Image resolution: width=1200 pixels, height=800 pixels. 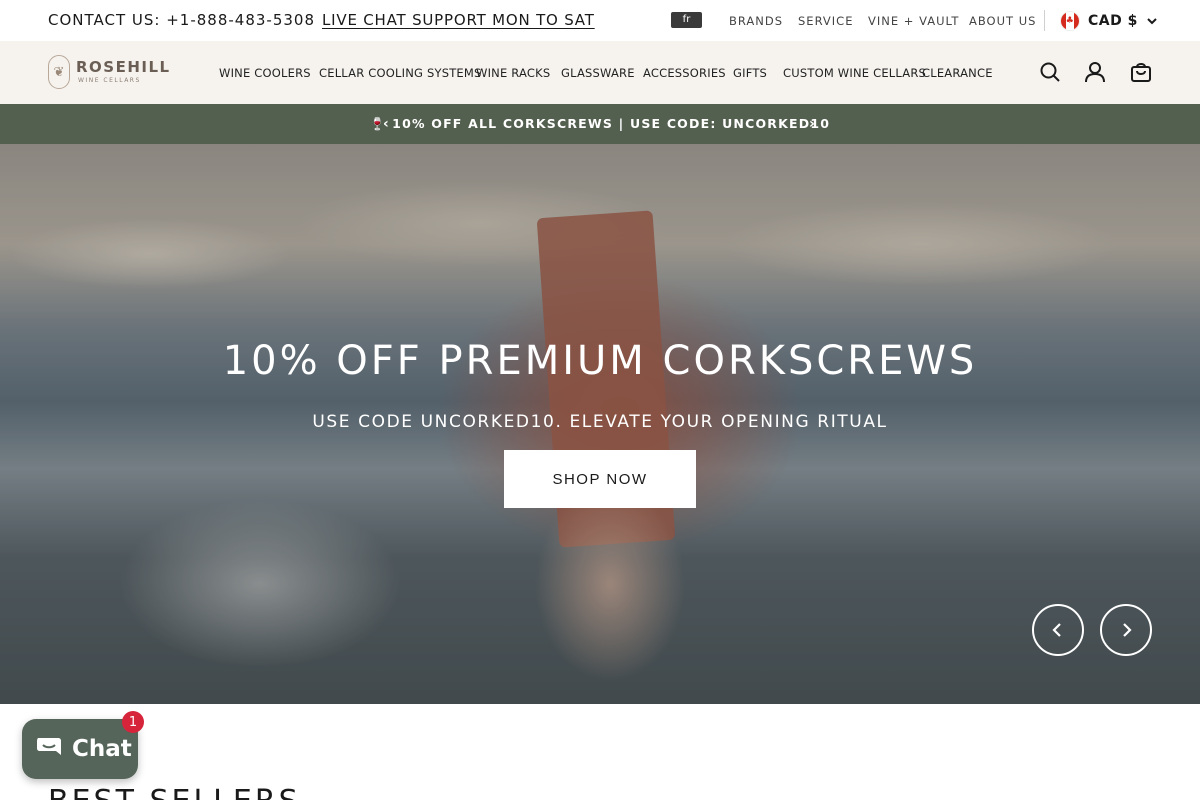 I want to click on chat-label: Chat, so click(x=102, y=749).